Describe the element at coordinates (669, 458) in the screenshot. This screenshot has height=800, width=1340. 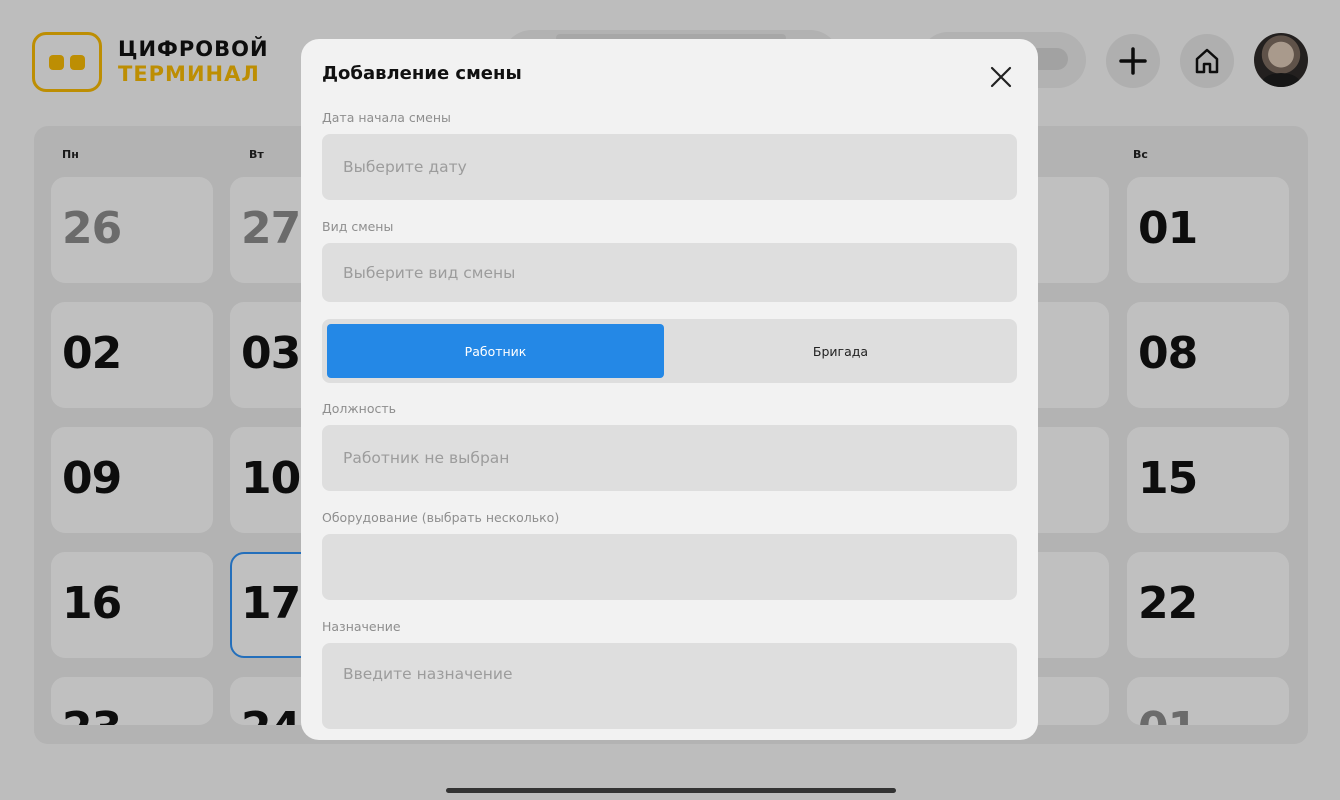
I see `position-field: Работник не выбран` at that location.